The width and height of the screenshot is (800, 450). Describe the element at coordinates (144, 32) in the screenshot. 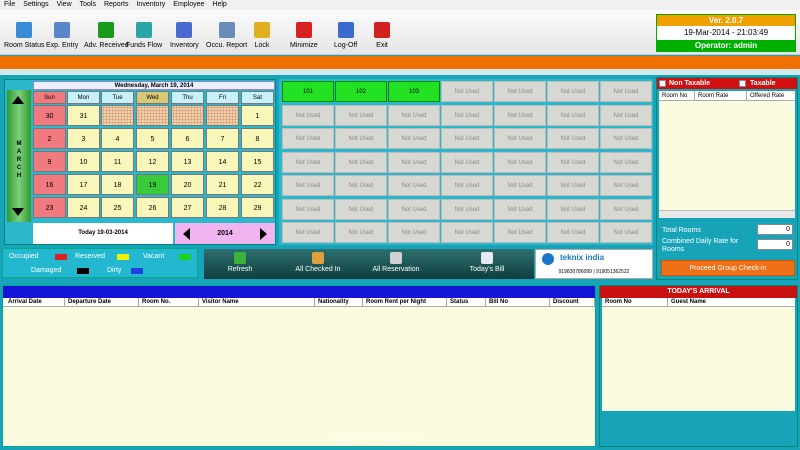

I see `funds-flow-button: Funds Flow` at that location.